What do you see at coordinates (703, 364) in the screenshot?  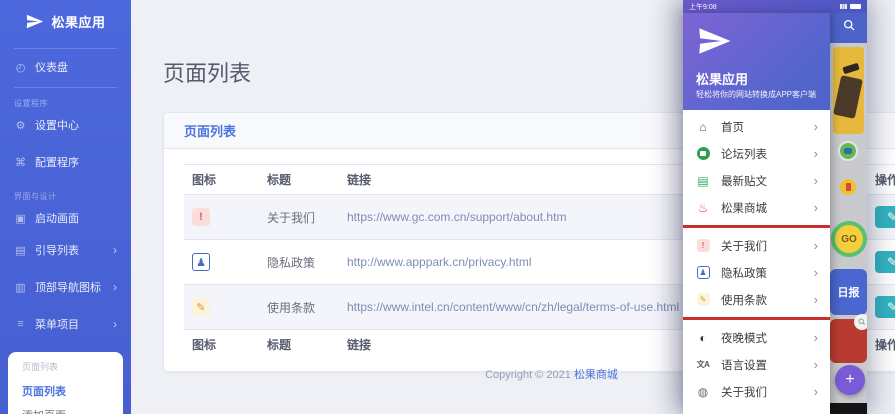 I see `language-icon: 文A` at bounding box center [703, 364].